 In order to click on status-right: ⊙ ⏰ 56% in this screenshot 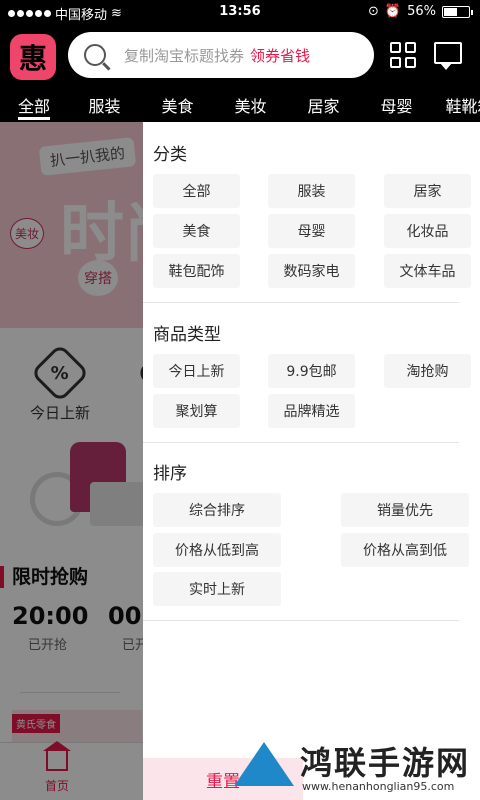, I will do `click(420, 11)`.